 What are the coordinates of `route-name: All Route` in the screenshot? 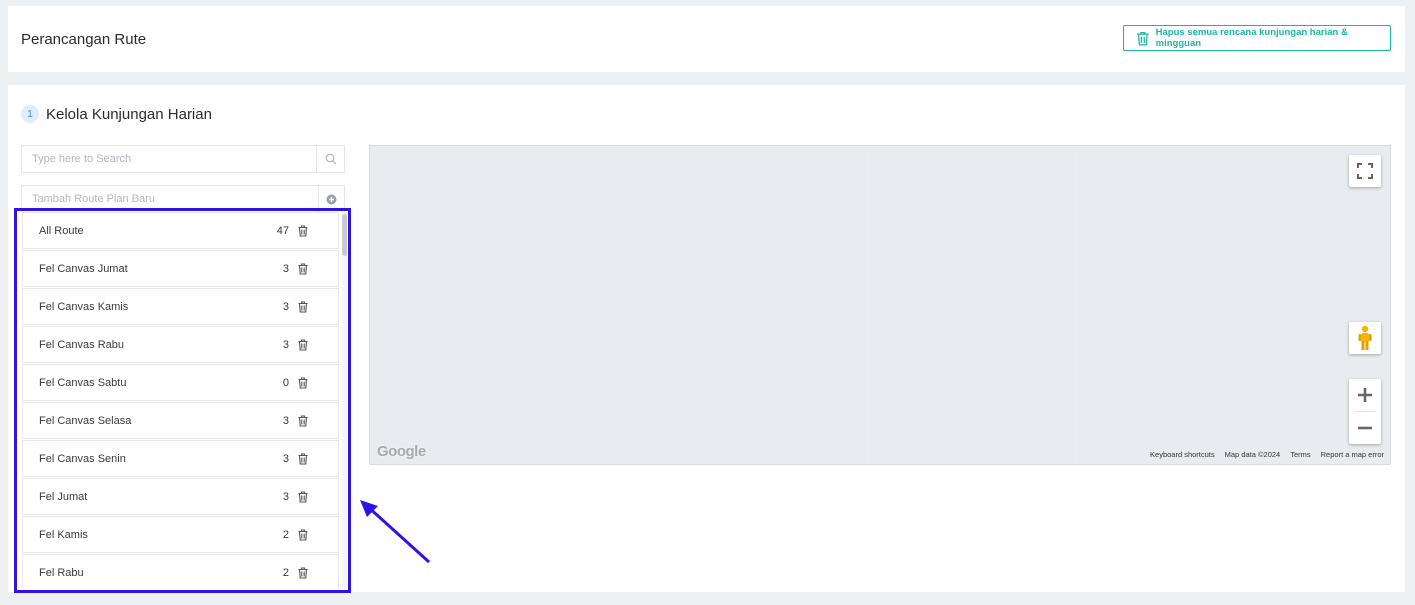 It's located at (61, 230).